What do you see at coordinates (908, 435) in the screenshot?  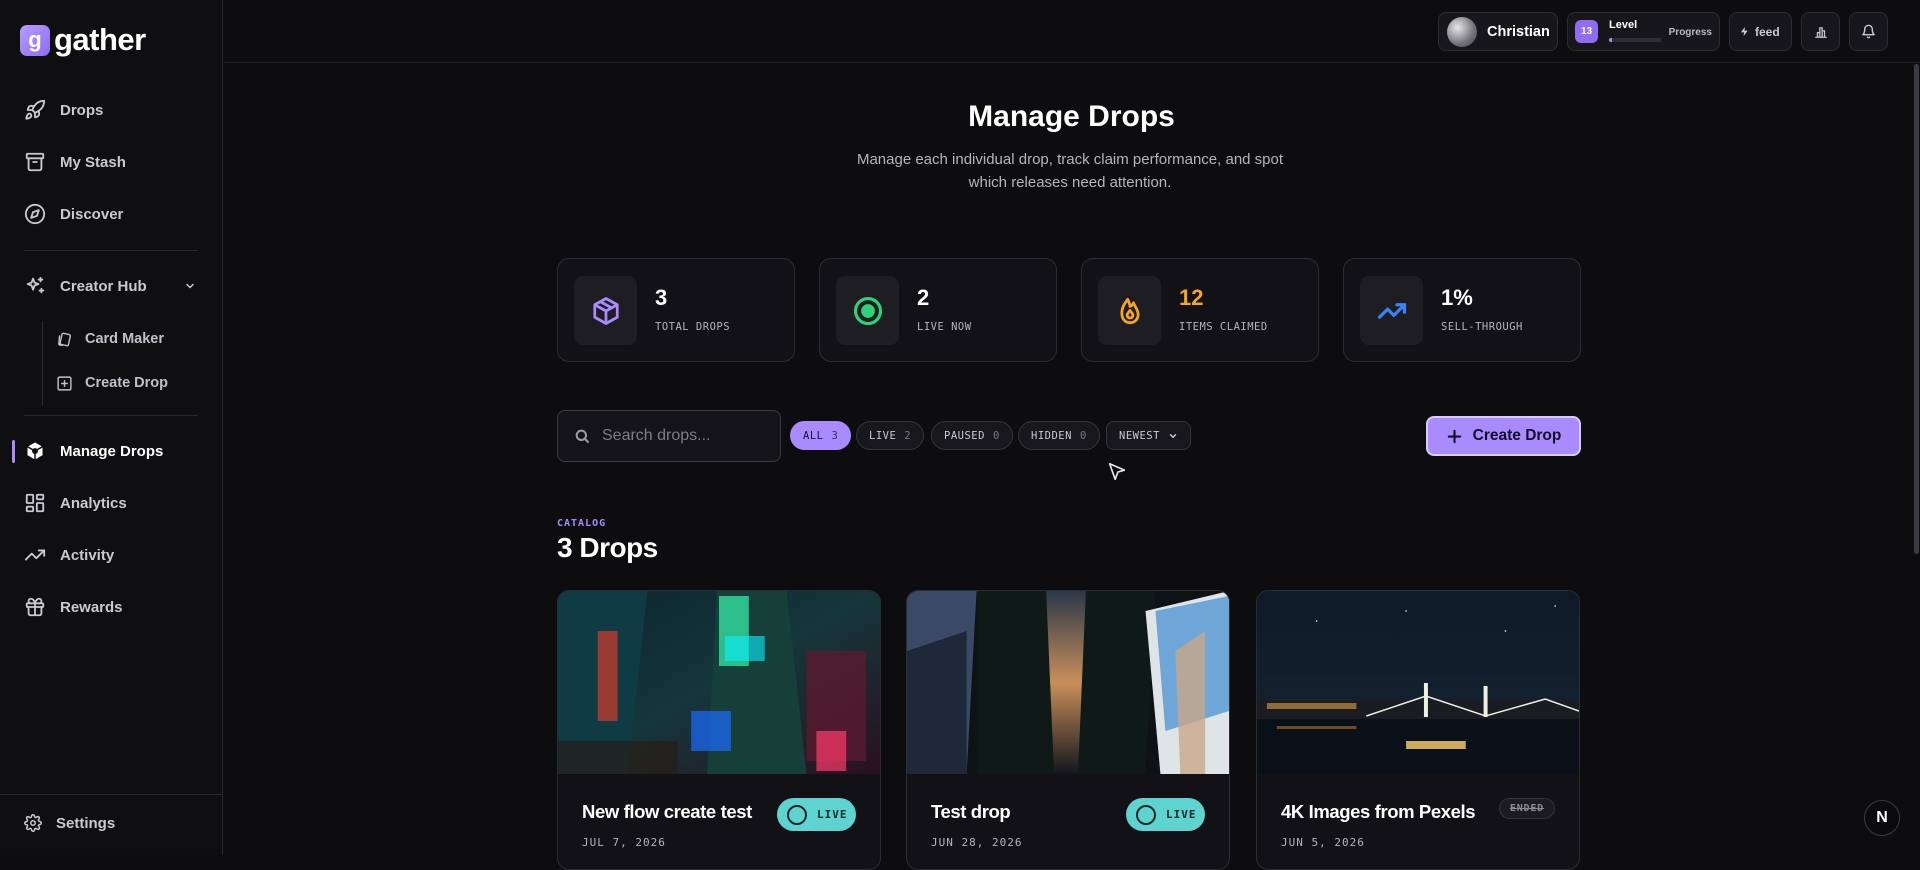 I see `filter-count: 2` at bounding box center [908, 435].